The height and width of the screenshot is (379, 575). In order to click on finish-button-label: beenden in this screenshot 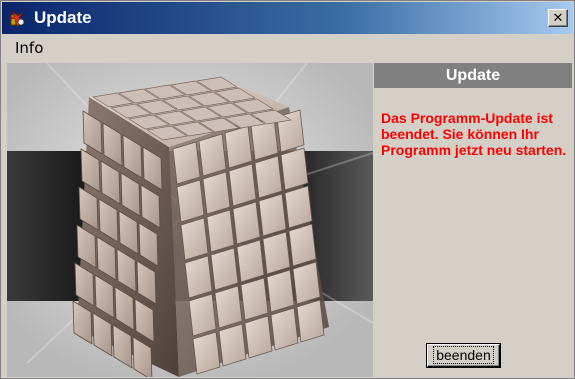, I will do `click(463, 355)`.